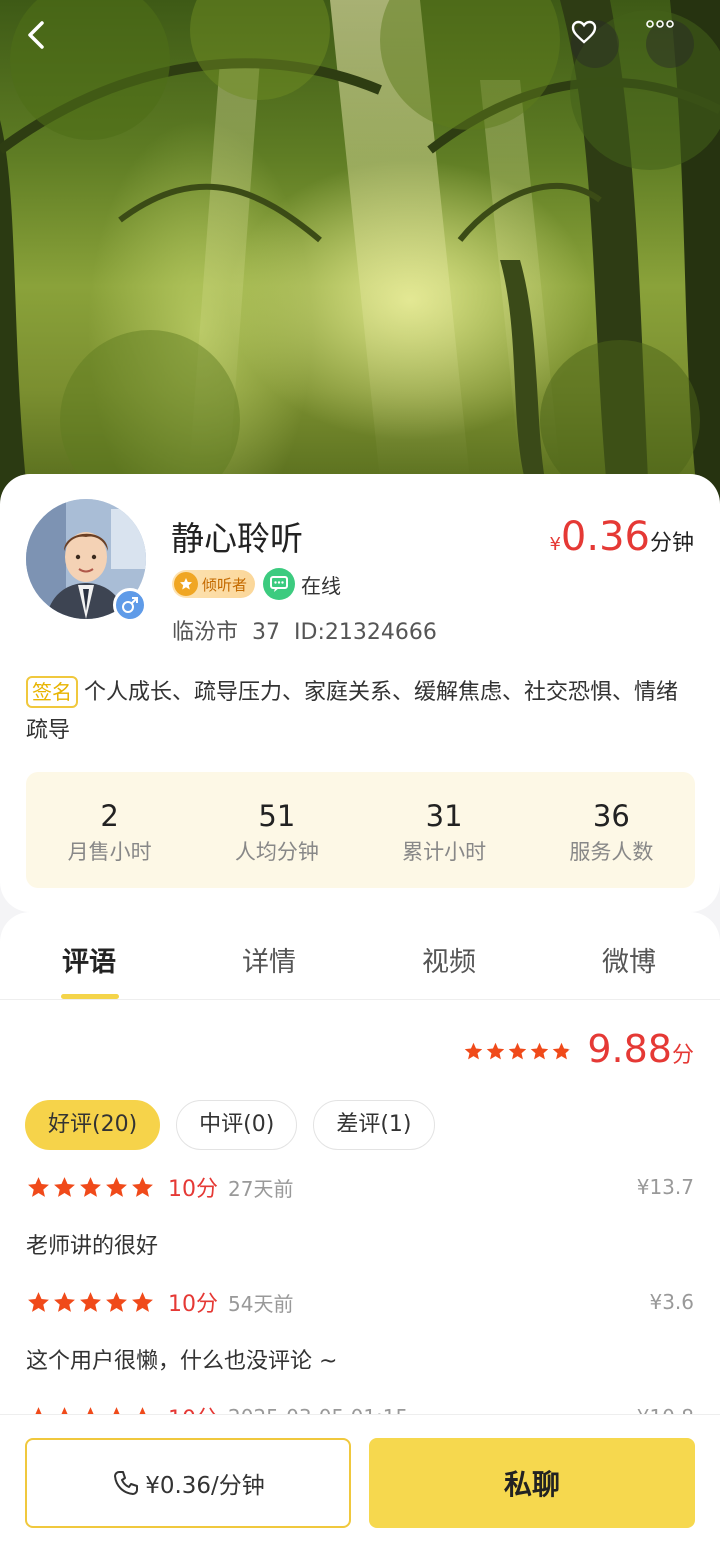  What do you see at coordinates (261, 1303) in the screenshot?
I see `review-time: 54天前` at bounding box center [261, 1303].